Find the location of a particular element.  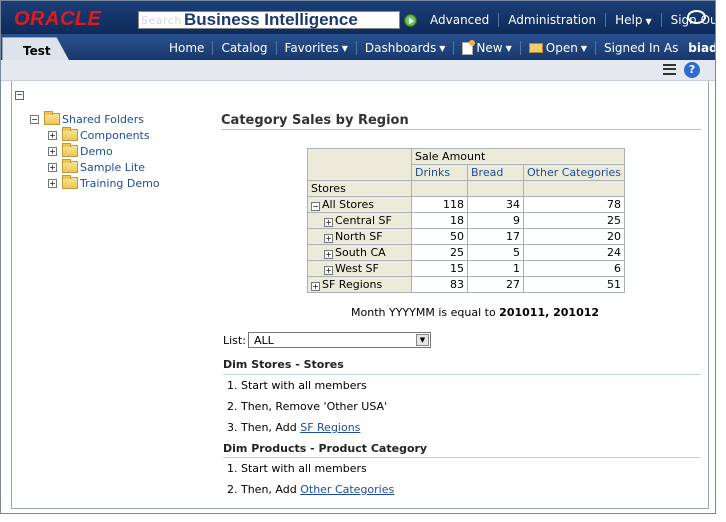

measure-header: Sale Amount is located at coordinates (518, 156).